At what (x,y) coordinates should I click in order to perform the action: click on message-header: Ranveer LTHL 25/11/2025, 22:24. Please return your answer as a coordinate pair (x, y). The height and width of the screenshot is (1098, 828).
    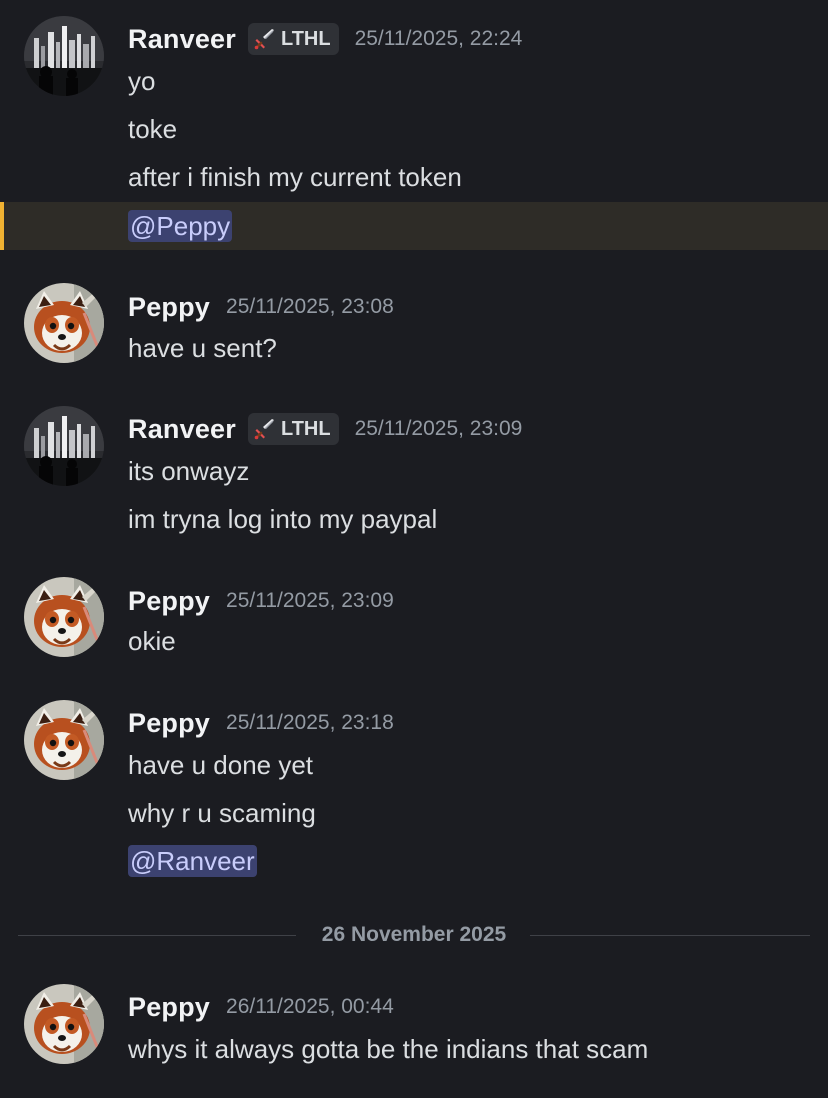
    Looking at the image, I should click on (325, 39).